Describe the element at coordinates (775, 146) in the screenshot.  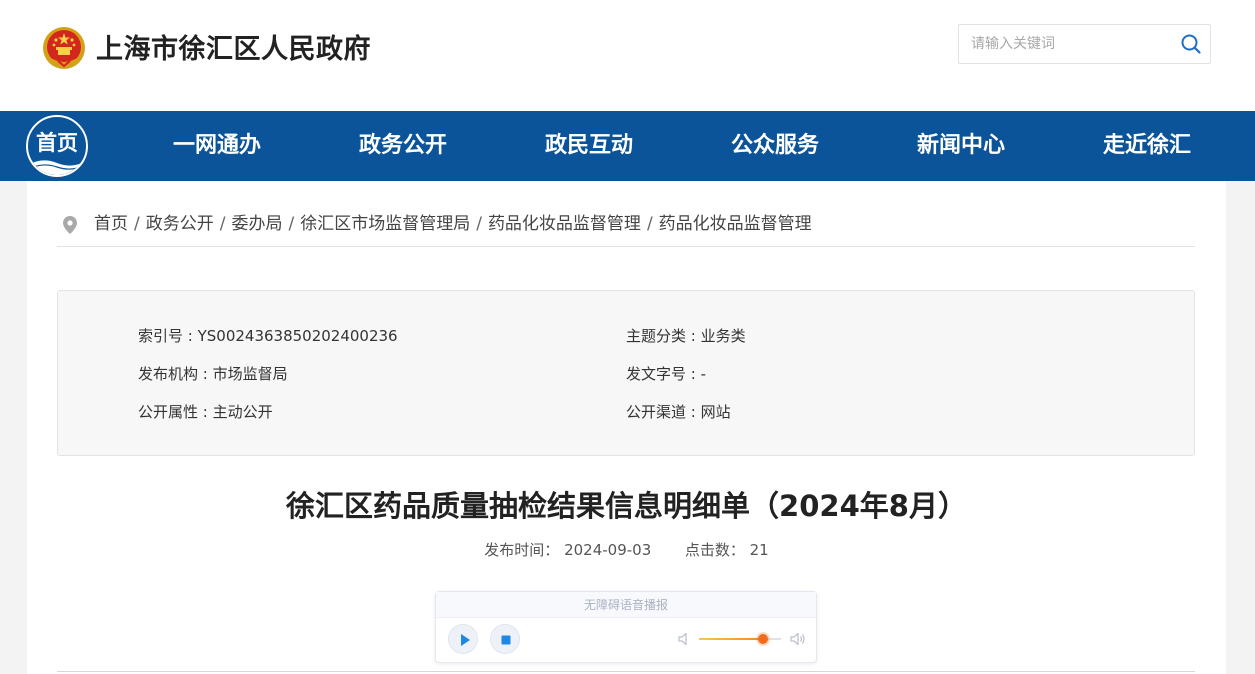
I see `nav-item-public-service: 公众服务` at that location.